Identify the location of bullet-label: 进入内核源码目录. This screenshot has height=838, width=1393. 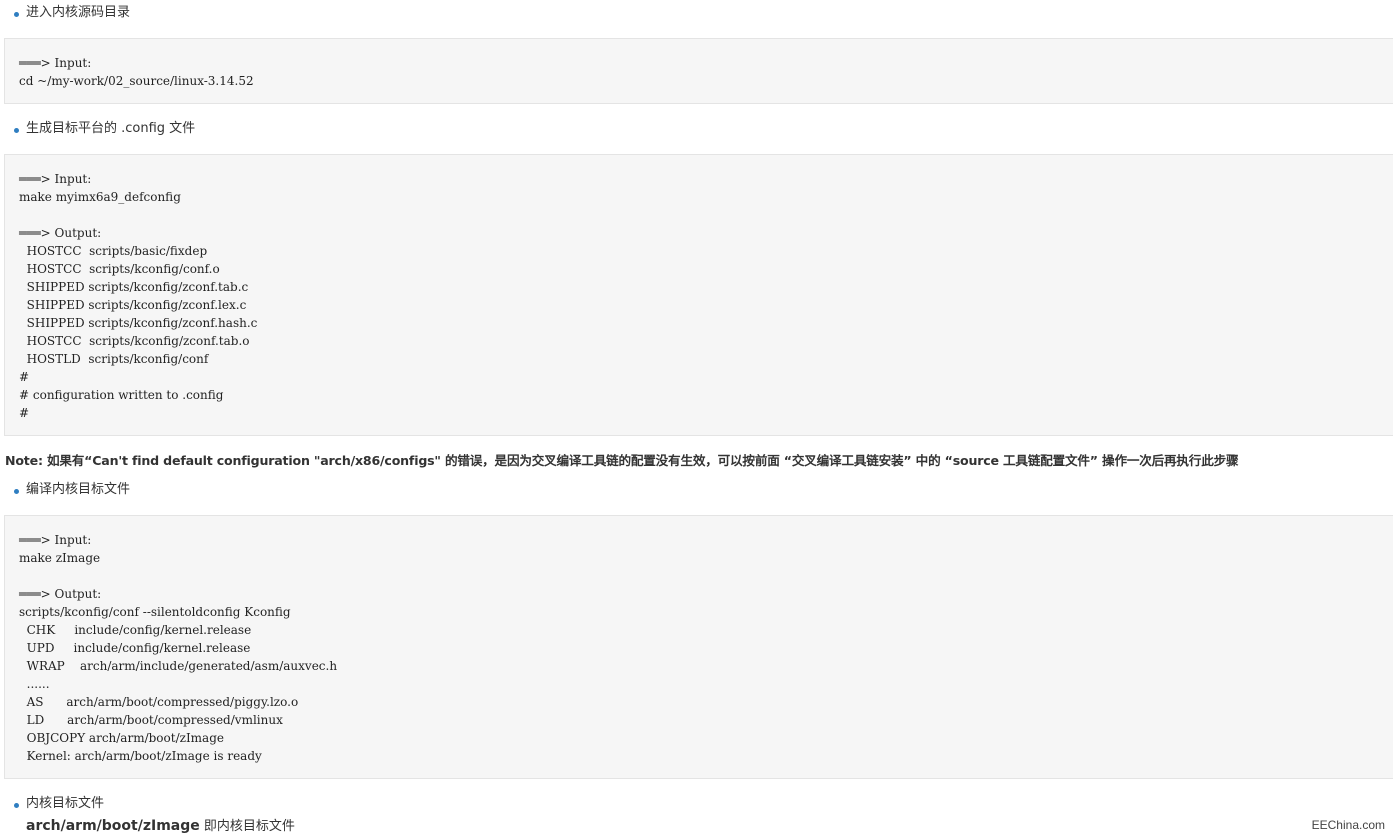
(78, 12).